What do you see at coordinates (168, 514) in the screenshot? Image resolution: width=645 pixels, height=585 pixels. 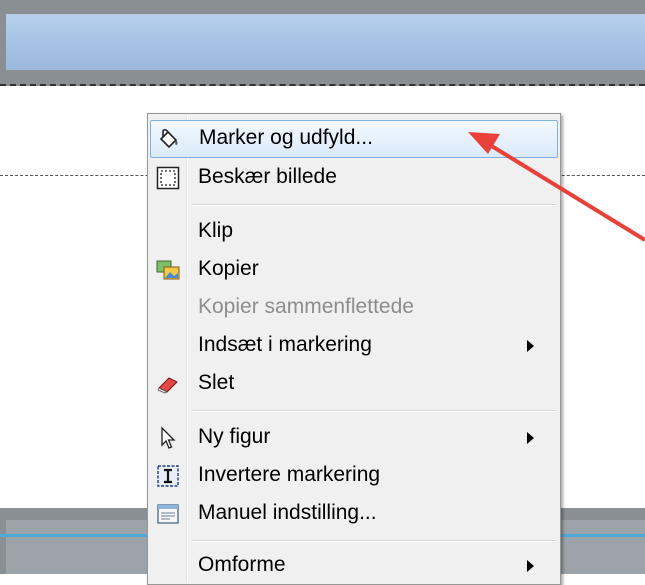 I see `window-settings-icon` at bounding box center [168, 514].